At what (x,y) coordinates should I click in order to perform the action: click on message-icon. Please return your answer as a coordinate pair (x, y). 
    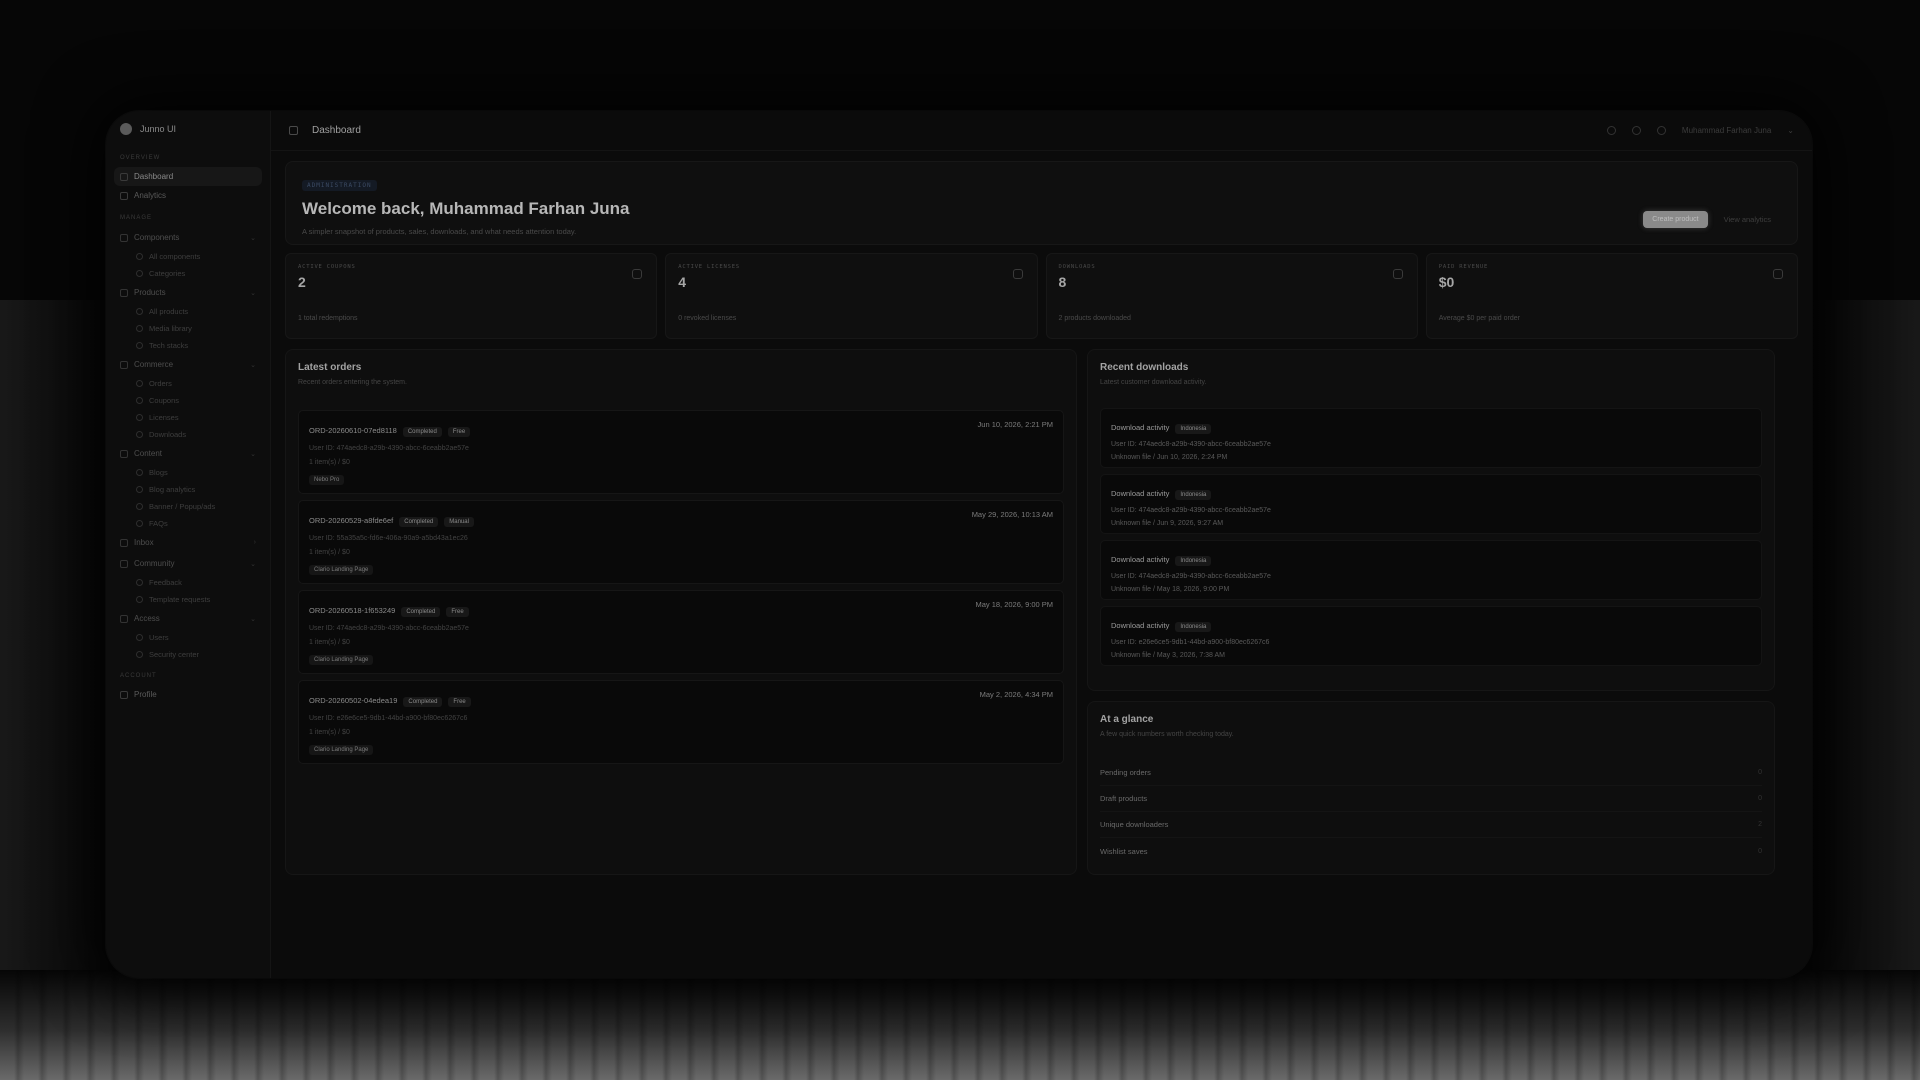
    Looking at the image, I should click on (139, 582).